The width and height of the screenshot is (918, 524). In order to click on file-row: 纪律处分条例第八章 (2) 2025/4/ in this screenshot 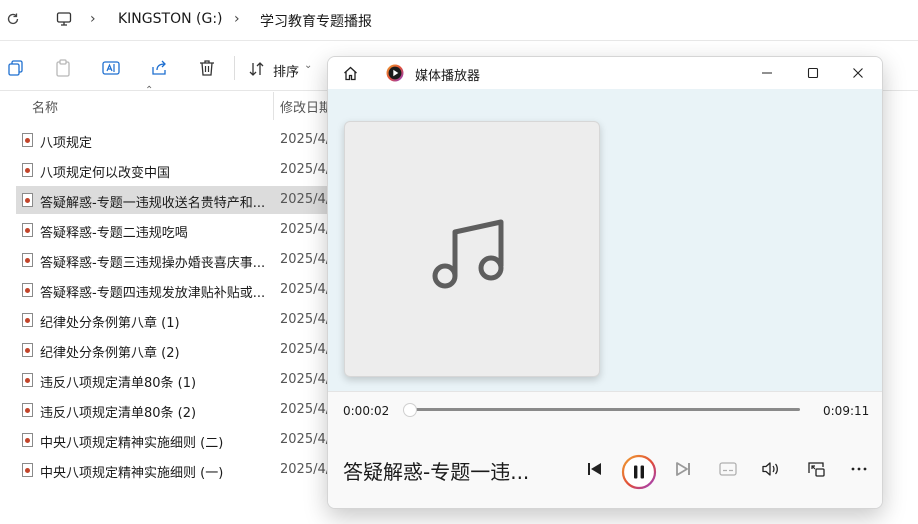, I will do `click(173, 350)`.